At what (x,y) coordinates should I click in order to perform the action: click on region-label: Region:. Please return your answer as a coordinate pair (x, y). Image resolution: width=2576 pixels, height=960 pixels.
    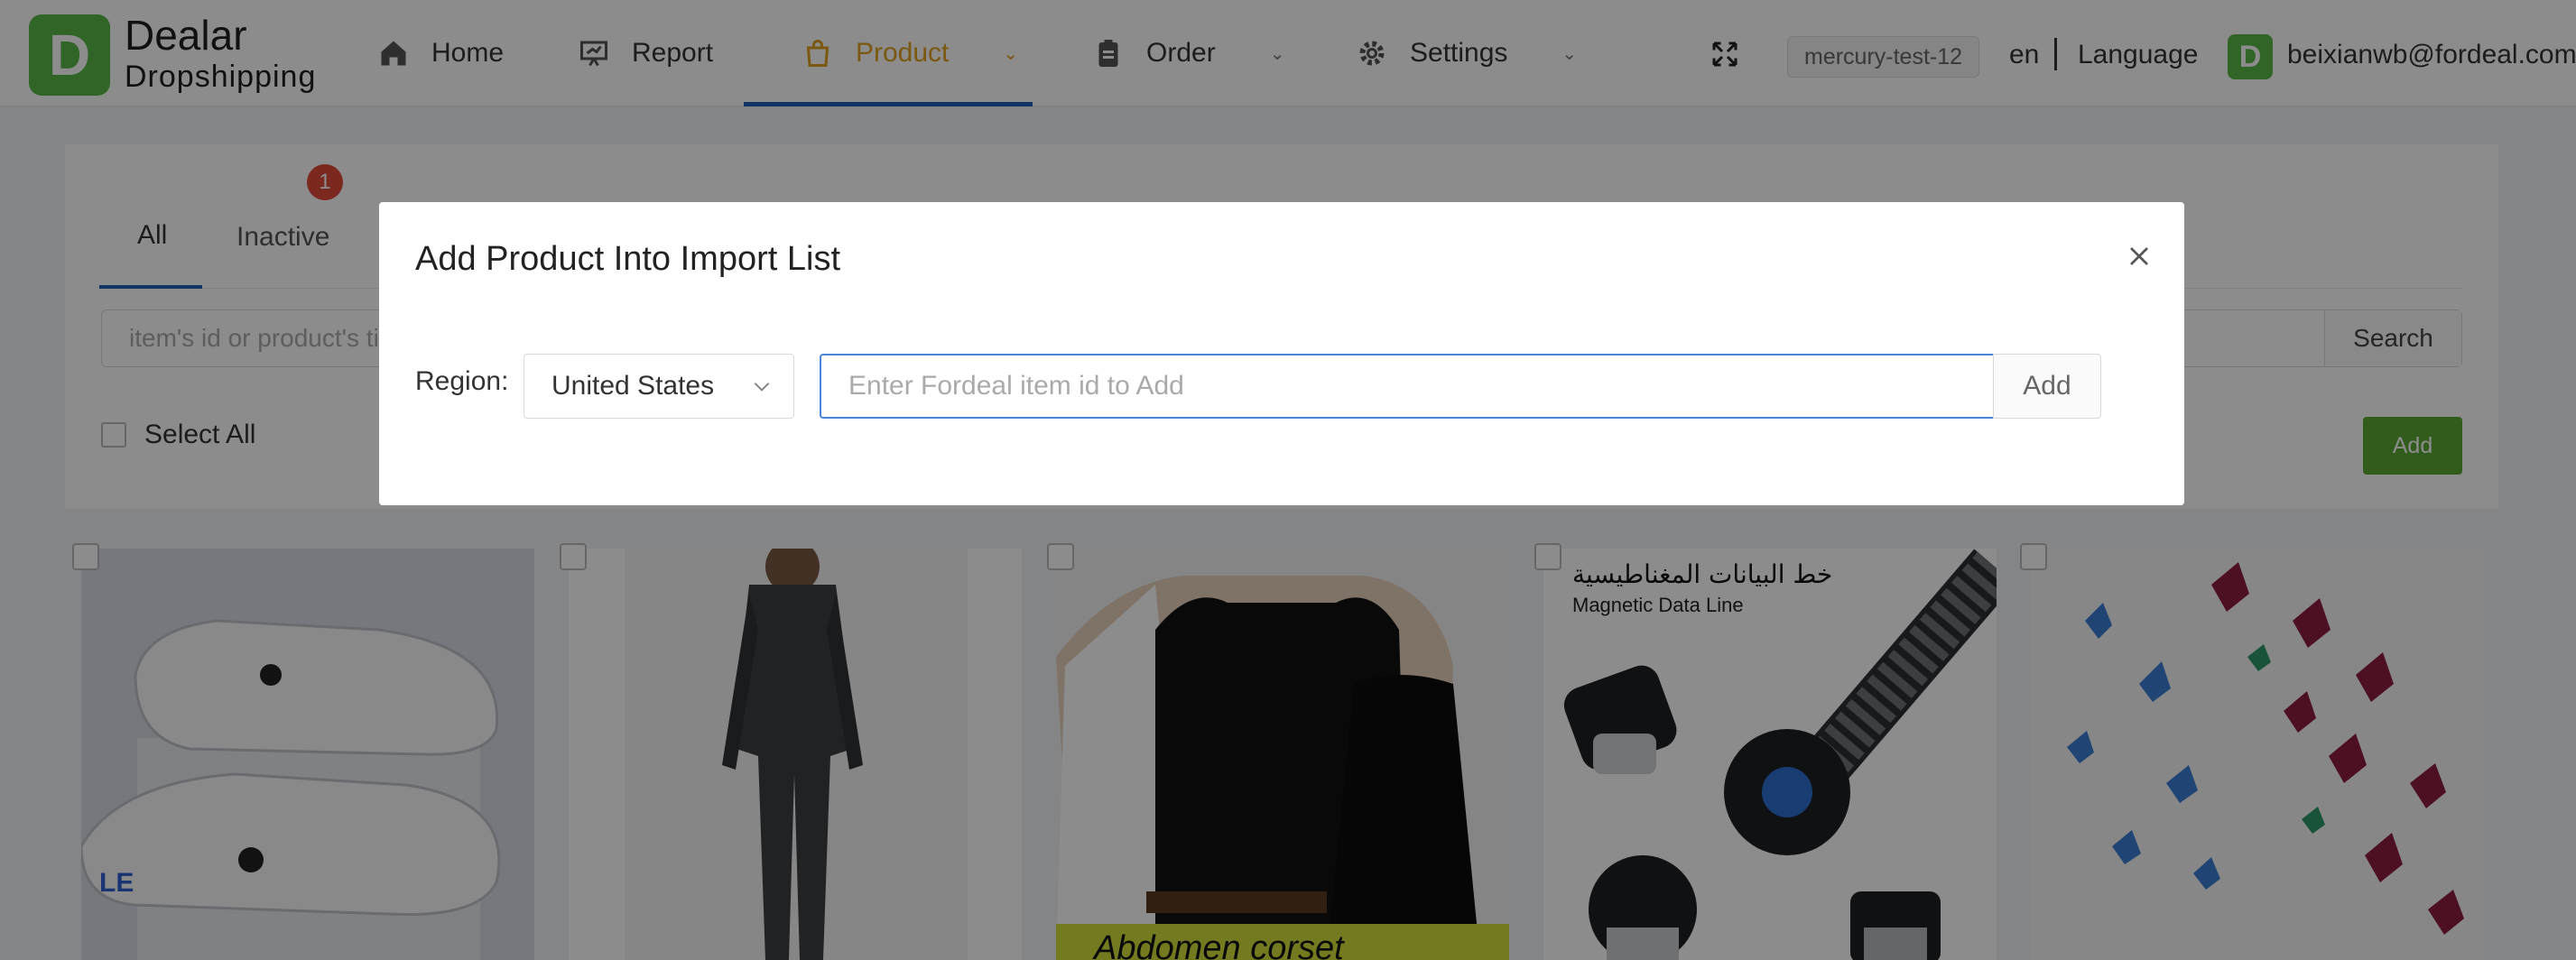
    Looking at the image, I should click on (462, 381).